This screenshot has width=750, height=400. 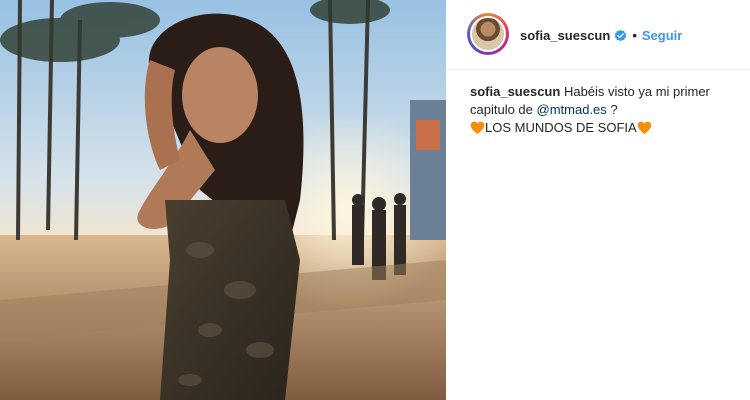 I want to click on caption-line2: LOS MUNDOS DE SOFIA, so click(x=603, y=128).